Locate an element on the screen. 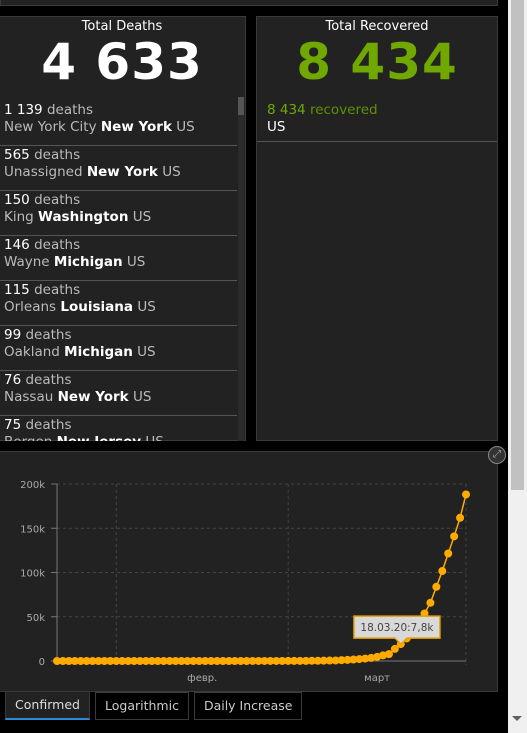 The width and height of the screenshot is (527, 733). y-tick-label: 50k is located at coordinates (35, 618).